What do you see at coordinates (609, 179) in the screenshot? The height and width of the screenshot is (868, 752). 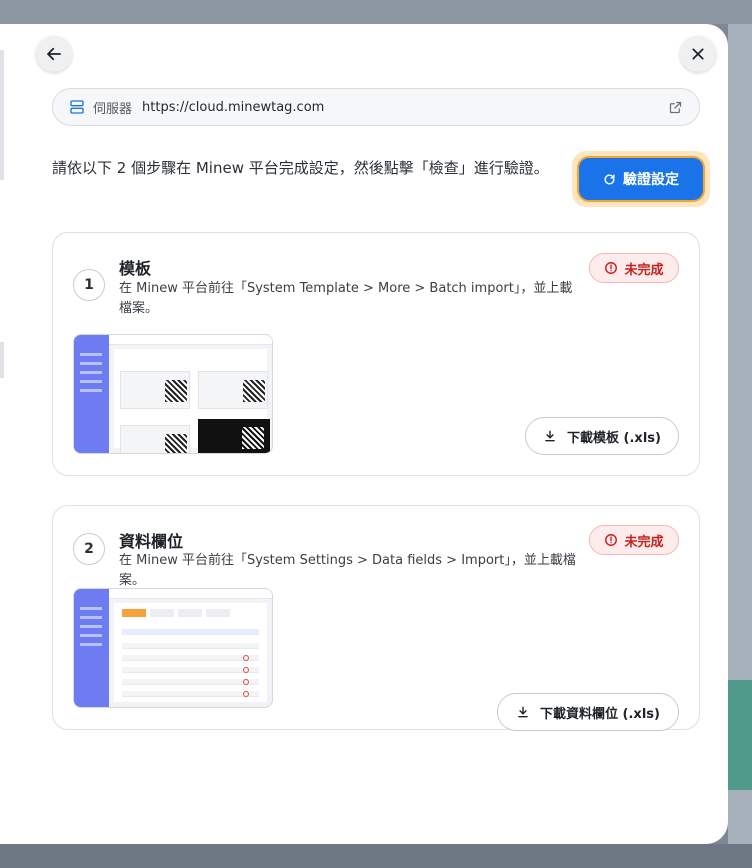 I see `refresh-icon` at bounding box center [609, 179].